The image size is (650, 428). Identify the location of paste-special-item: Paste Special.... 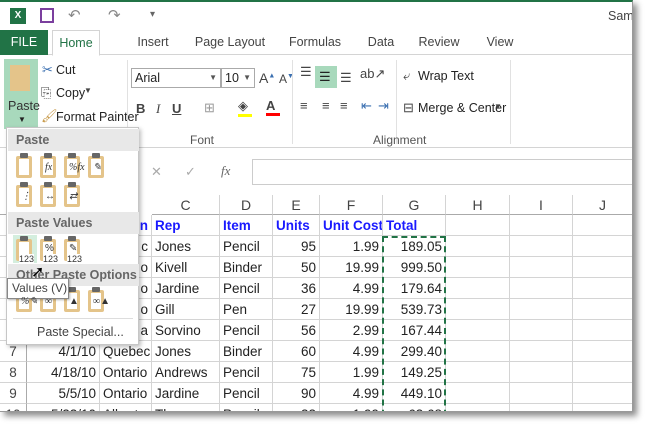
(80, 332).